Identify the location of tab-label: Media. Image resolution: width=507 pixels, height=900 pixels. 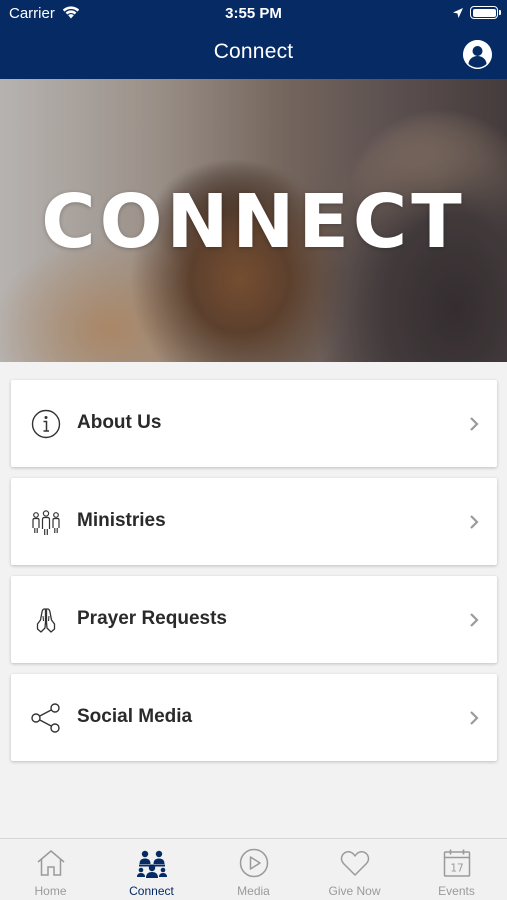
(253, 891).